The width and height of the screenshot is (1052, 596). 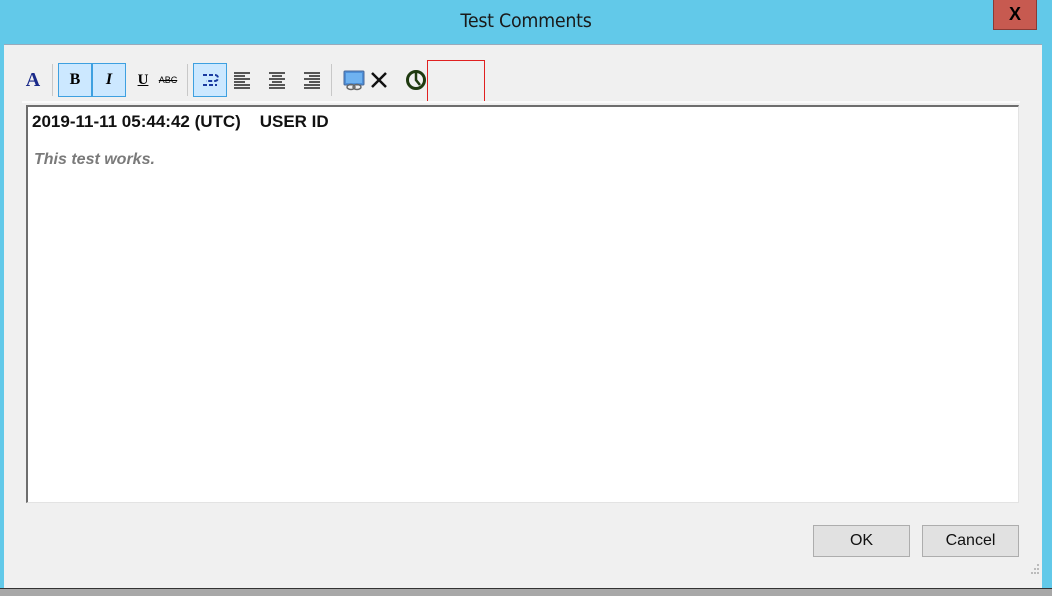 What do you see at coordinates (456, 81) in the screenshot?
I see `highlight-annotation-box` at bounding box center [456, 81].